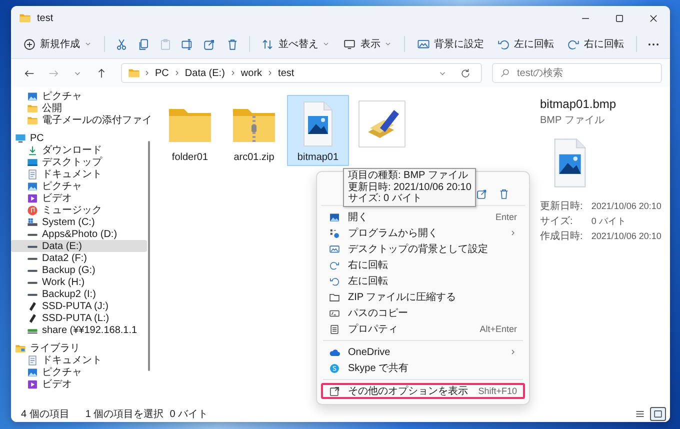  I want to click on selection-size: 0 バイト, so click(189, 414).